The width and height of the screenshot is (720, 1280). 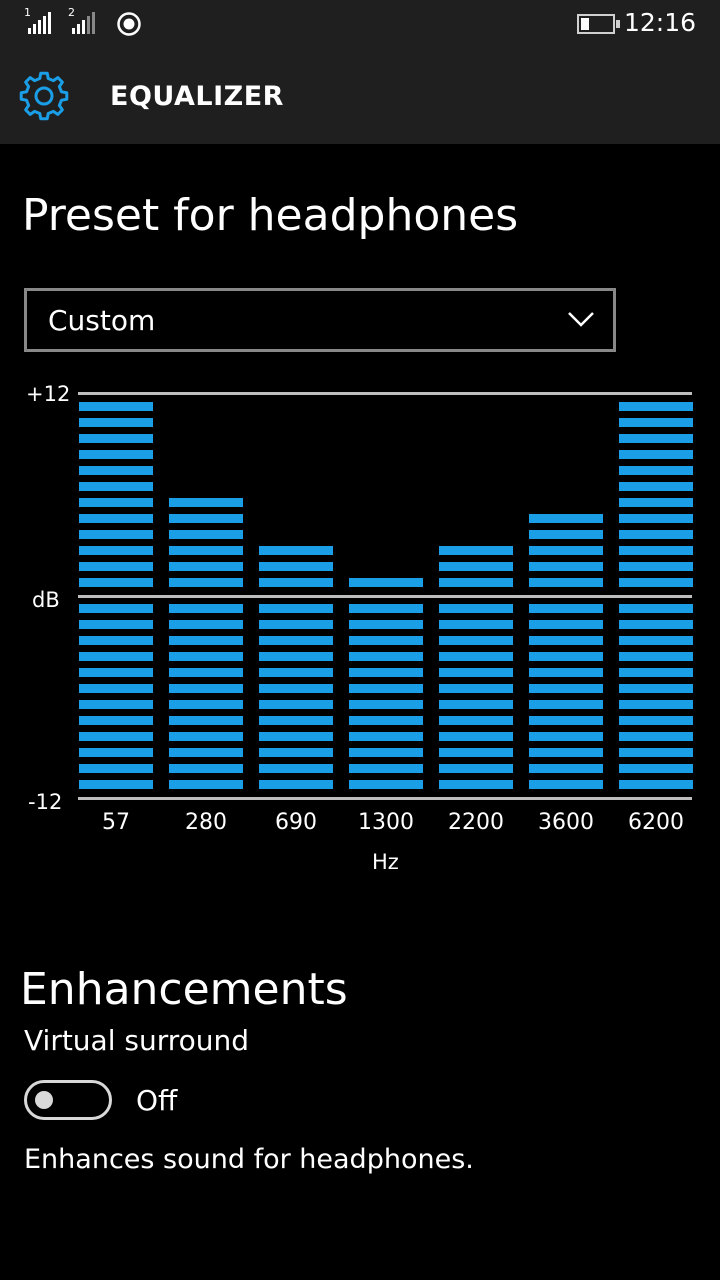 What do you see at coordinates (137, 1040) in the screenshot?
I see `virtual-surround-label: Virtual surround` at bounding box center [137, 1040].